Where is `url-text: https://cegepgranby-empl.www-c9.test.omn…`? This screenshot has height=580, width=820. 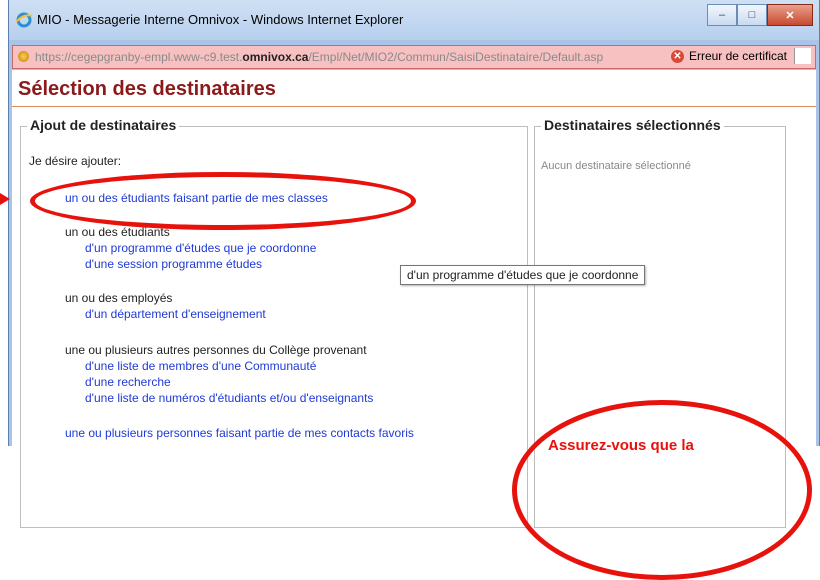 url-text: https://cegepgranby-empl.www-c9.test.omn… is located at coordinates (319, 57).